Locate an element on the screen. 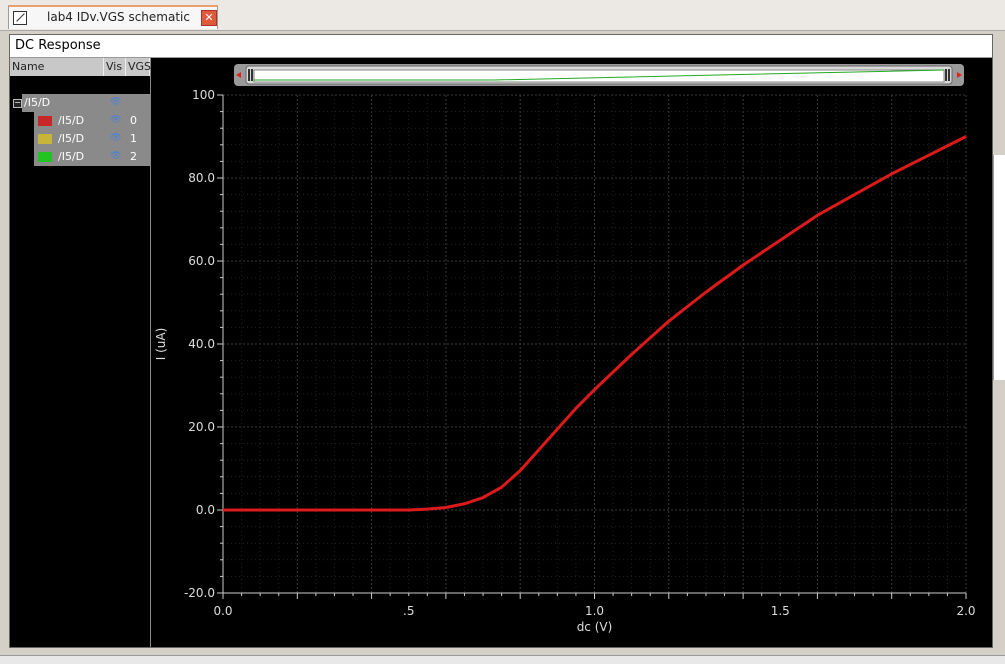 This screenshot has width=1005, height=664. trace-row: /I5/D 👁 2 is located at coordinates (92, 157).